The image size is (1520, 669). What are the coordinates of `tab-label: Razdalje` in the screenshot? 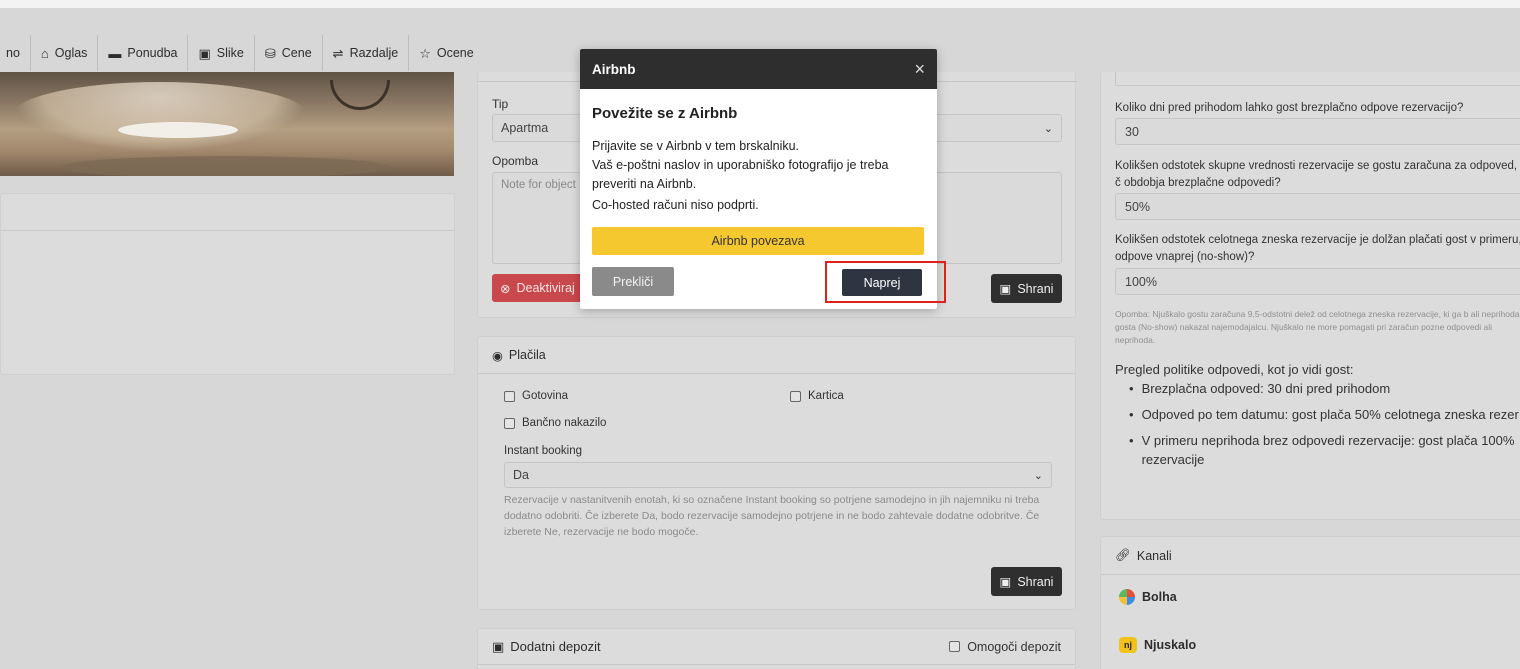 It's located at (374, 53).